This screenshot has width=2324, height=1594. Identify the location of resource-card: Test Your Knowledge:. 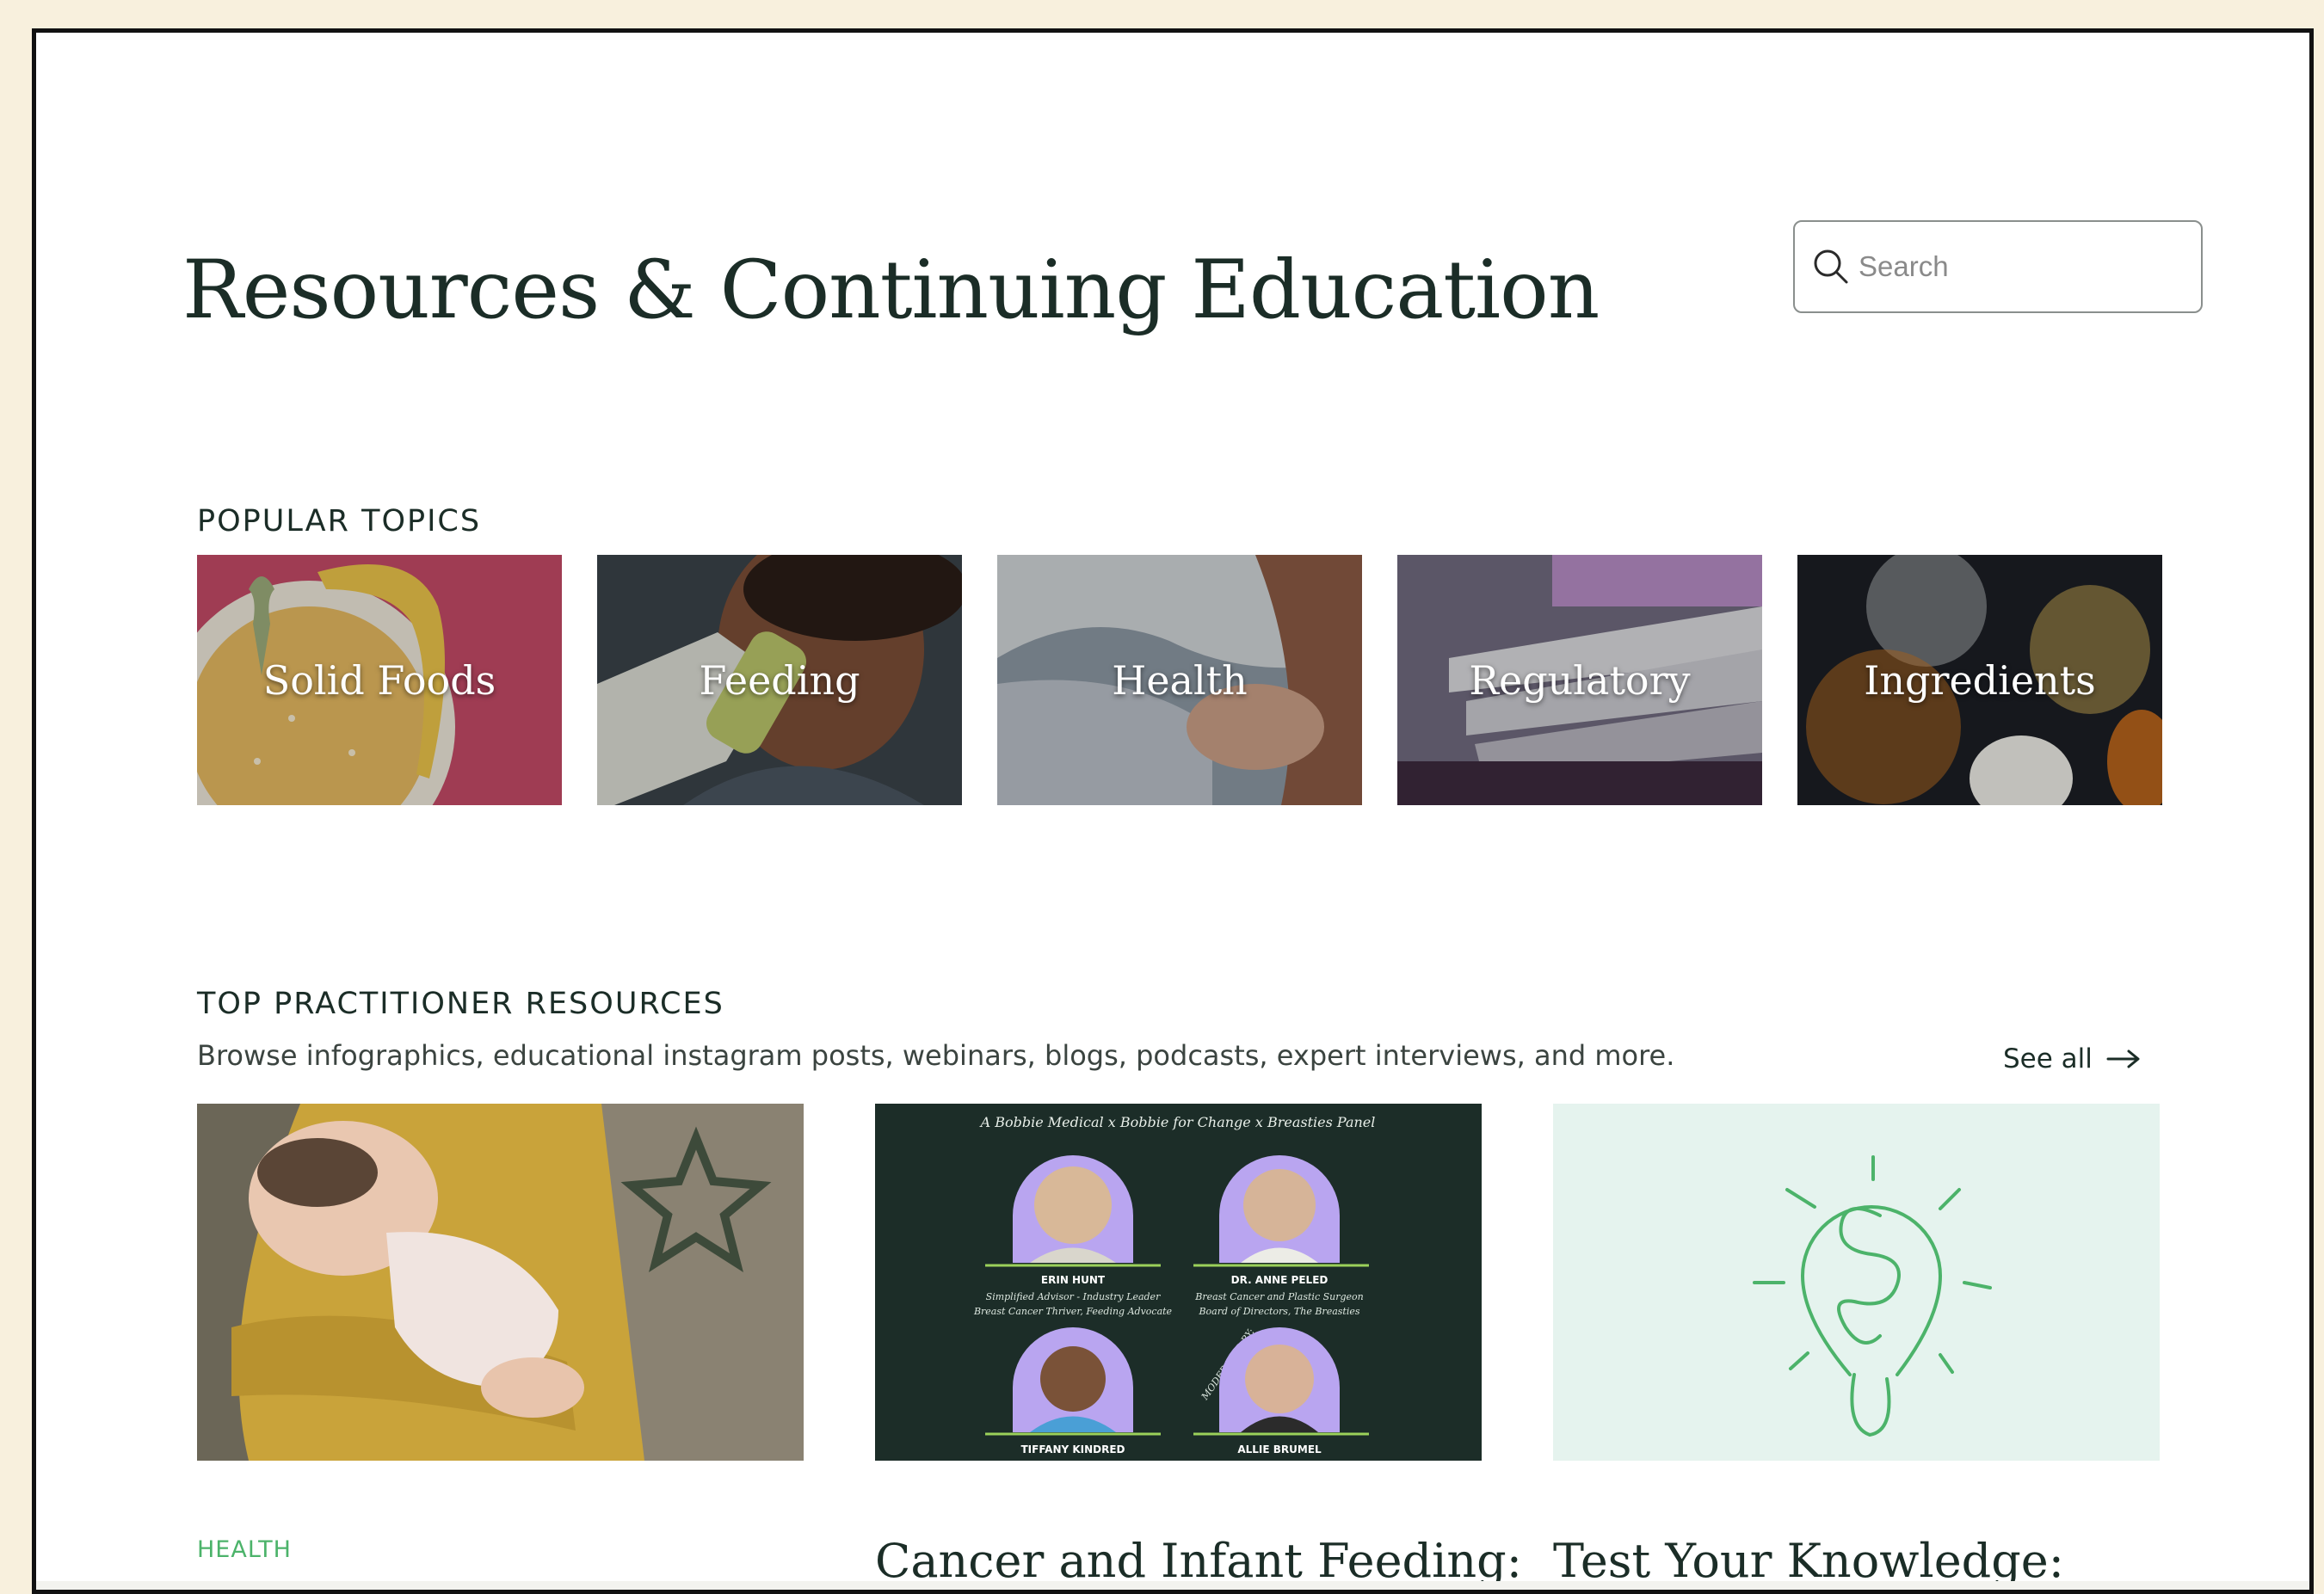
(1856, 1346).